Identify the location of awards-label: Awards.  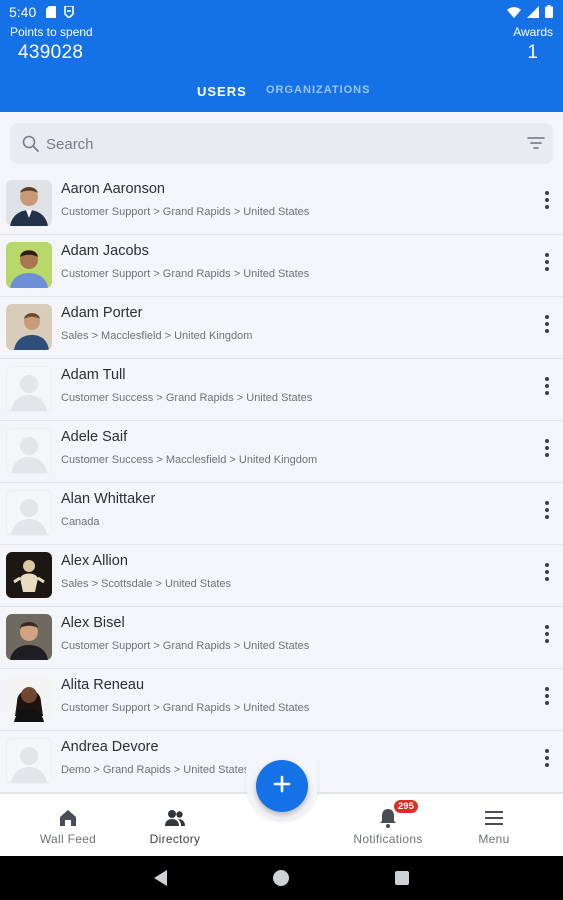
(533, 32).